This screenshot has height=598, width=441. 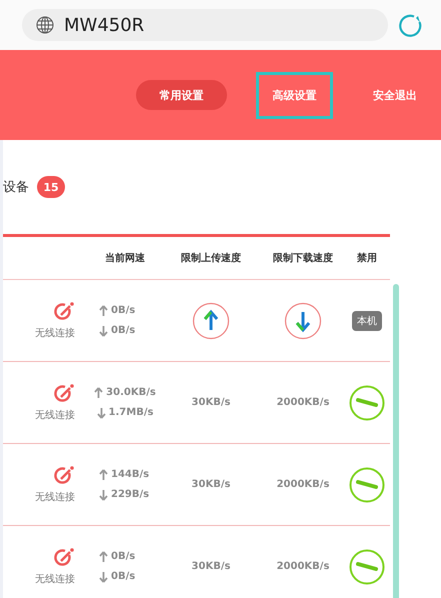 What do you see at coordinates (294, 95) in the screenshot?
I see `nav-tab: 高级设置` at bounding box center [294, 95].